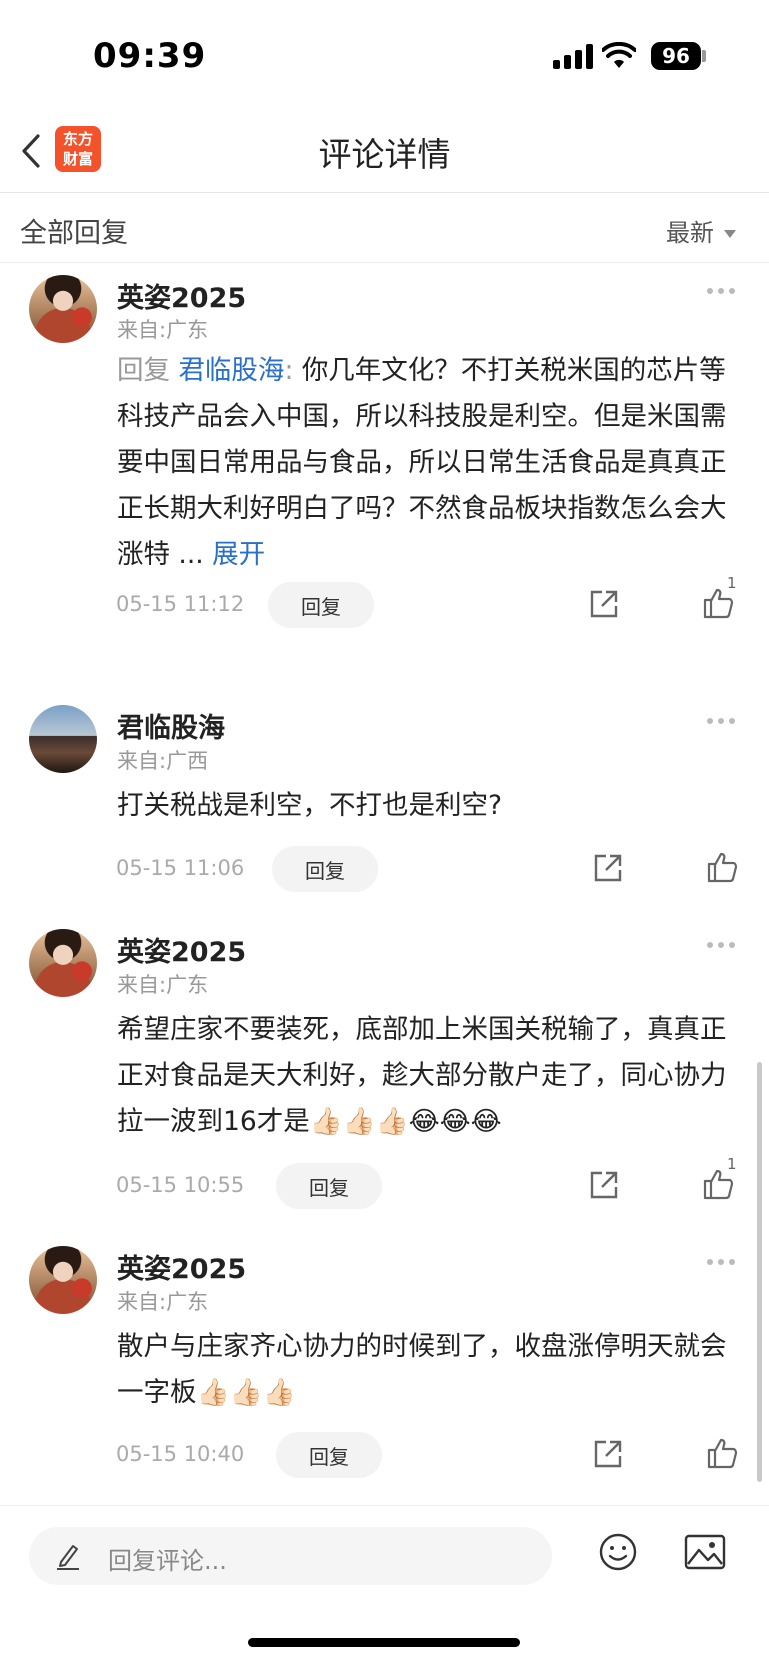  Describe the element at coordinates (143, 370) in the screenshot. I see `reply-prefix: 回复` at that location.